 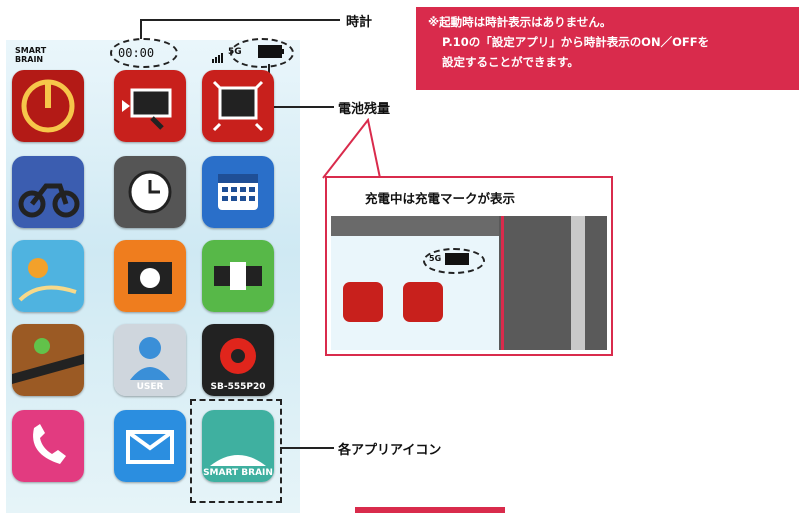 What do you see at coordinates (457, 259) in the screenshot?
I see `charging-battery-icon` at bounding box center [457, 259].